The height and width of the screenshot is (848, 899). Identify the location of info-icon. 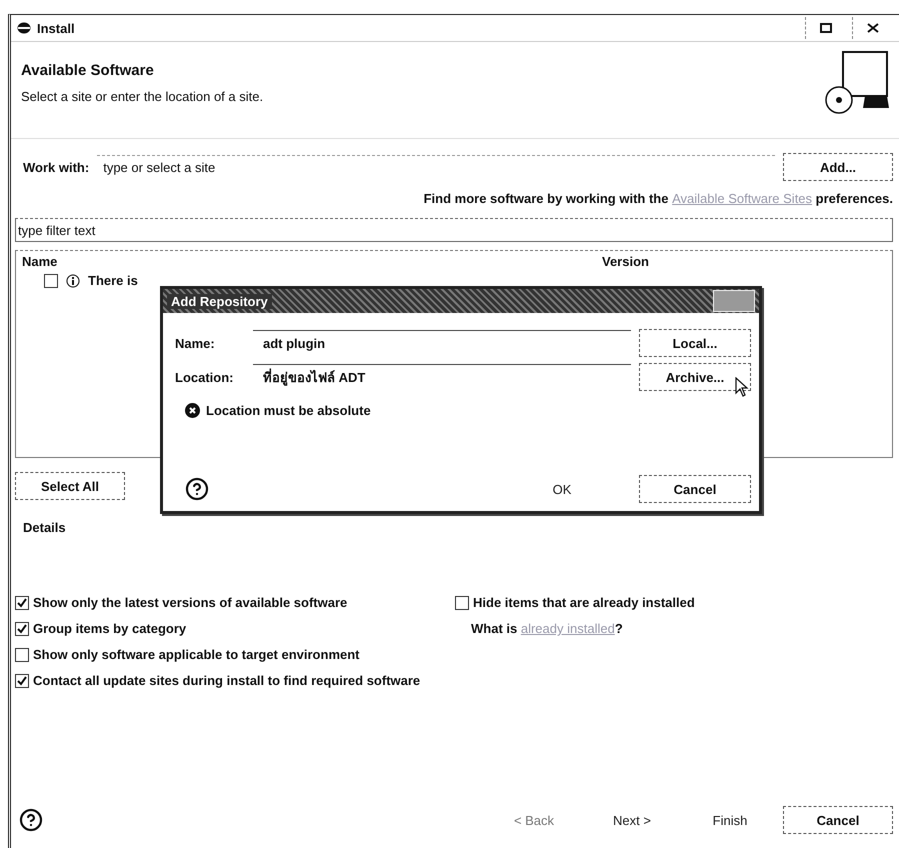
(73, 281).